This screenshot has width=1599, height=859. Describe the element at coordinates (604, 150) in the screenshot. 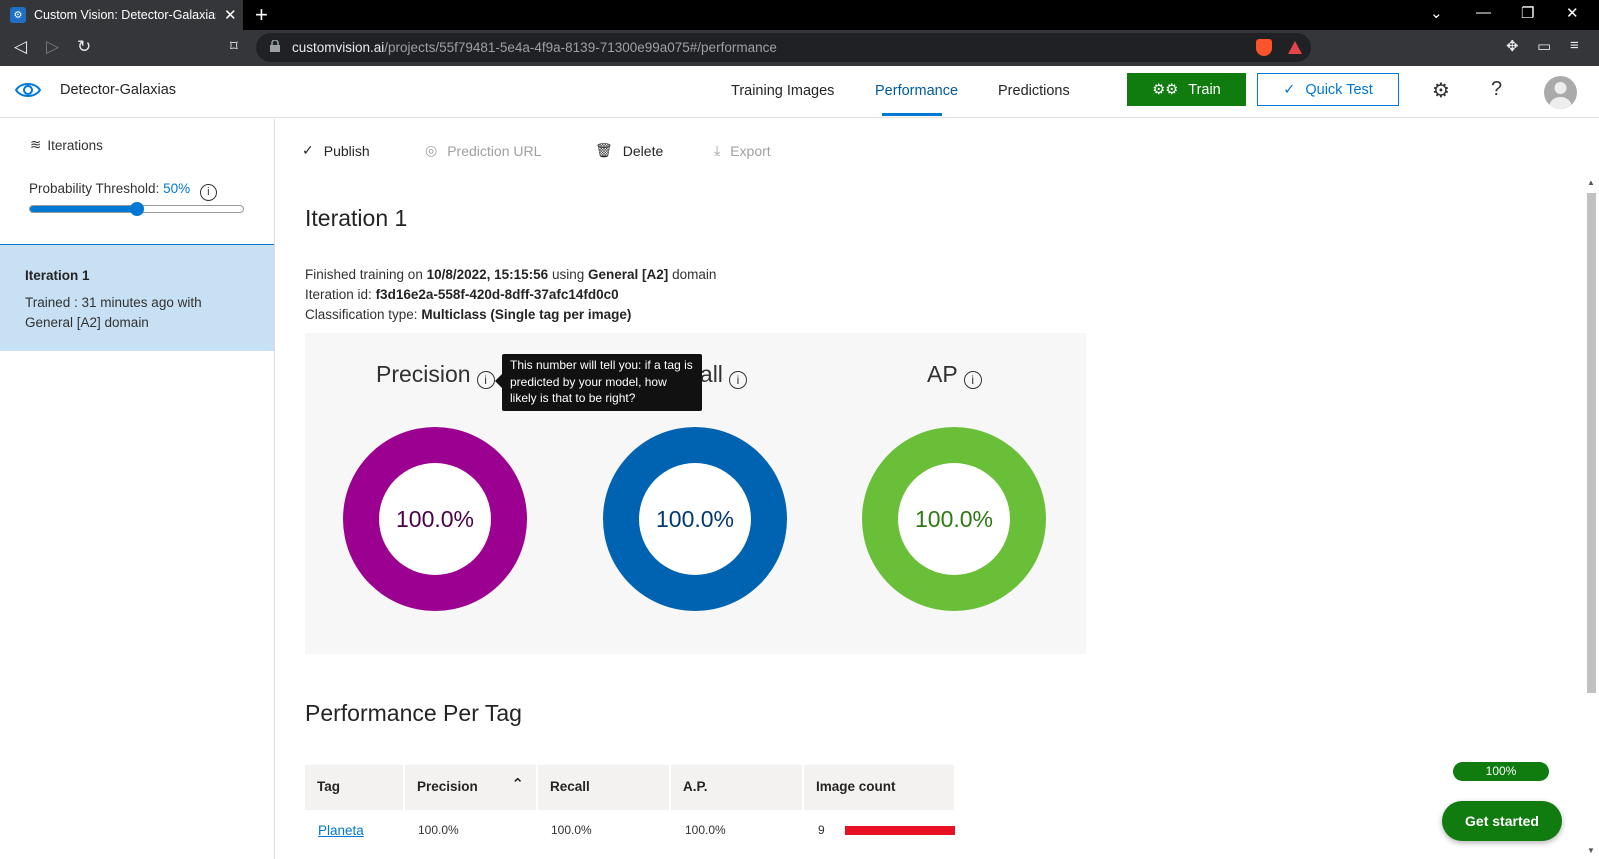

I see `trash-icon: 🗑` at that location.